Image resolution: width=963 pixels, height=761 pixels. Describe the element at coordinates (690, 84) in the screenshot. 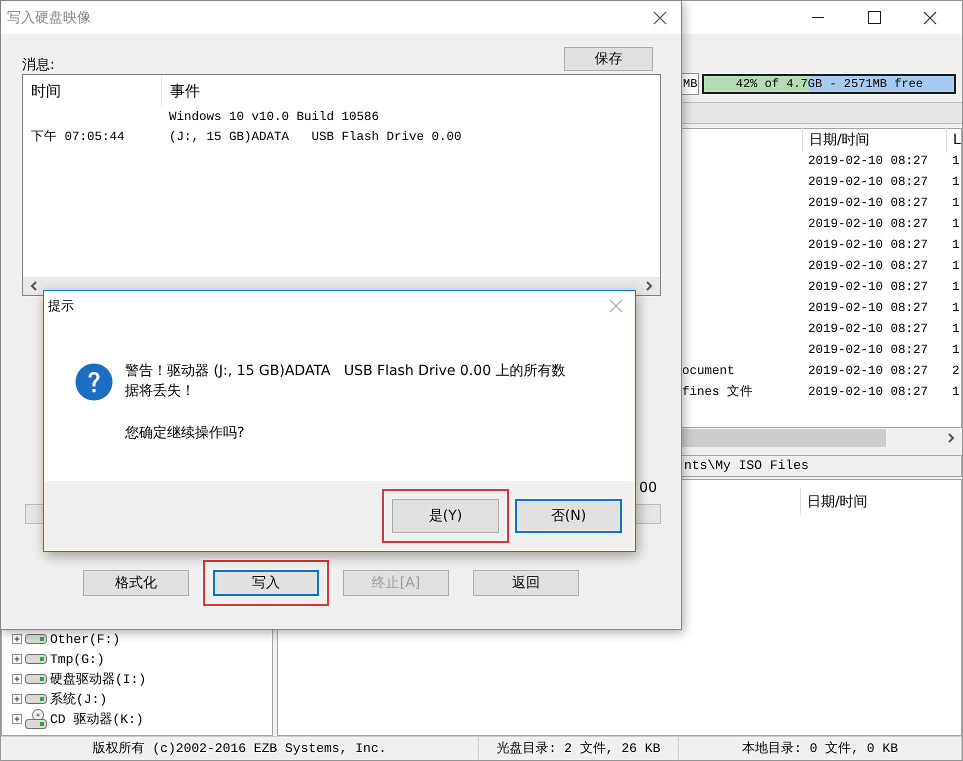

I see `disc-size-selector: MB` at that location.